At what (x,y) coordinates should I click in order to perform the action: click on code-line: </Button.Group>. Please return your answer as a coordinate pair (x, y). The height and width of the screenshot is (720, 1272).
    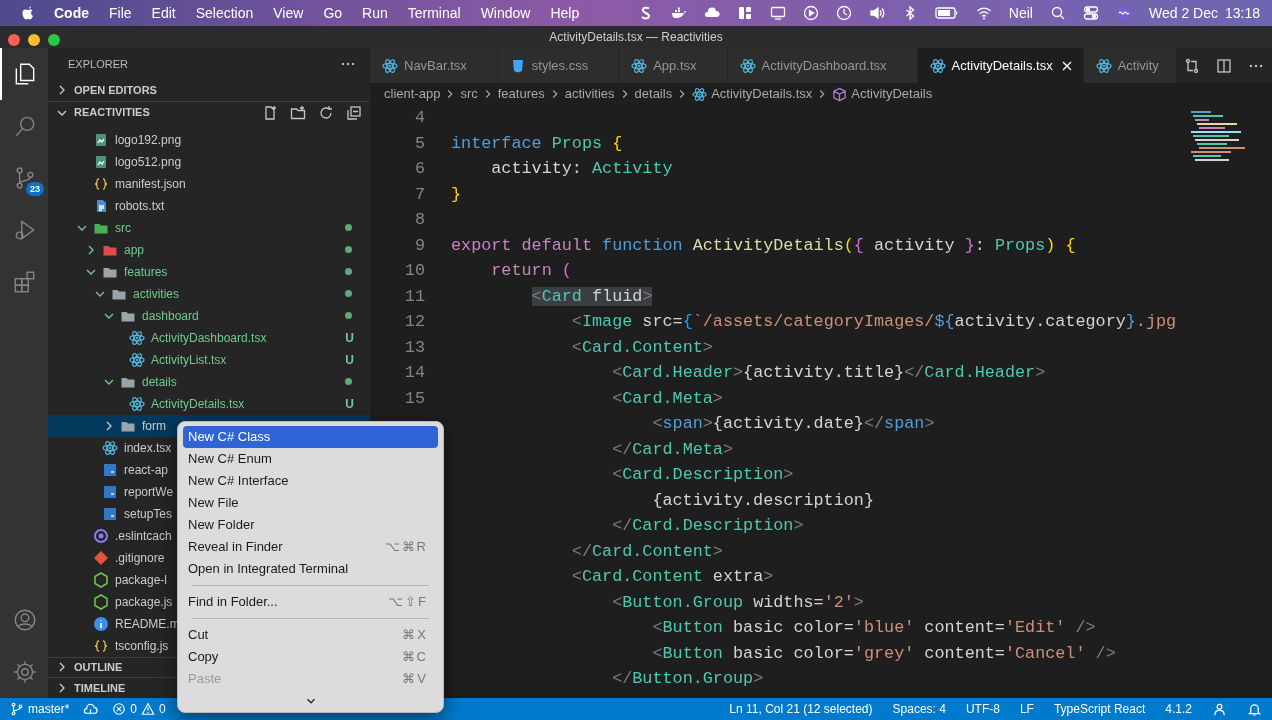
    Looking at the image, I should click on (688, 678).